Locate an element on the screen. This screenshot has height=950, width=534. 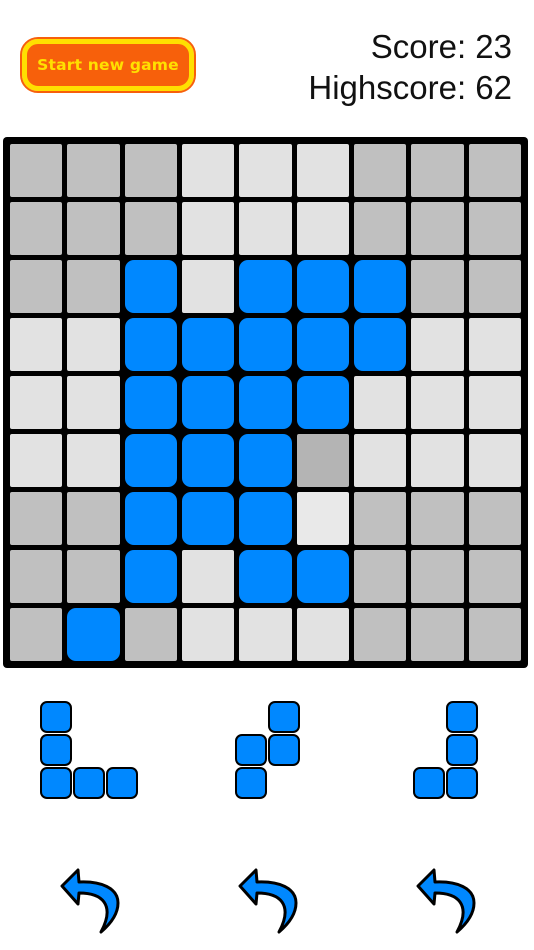
board-cell-r5-c8 is located at coordinates (494, 460).